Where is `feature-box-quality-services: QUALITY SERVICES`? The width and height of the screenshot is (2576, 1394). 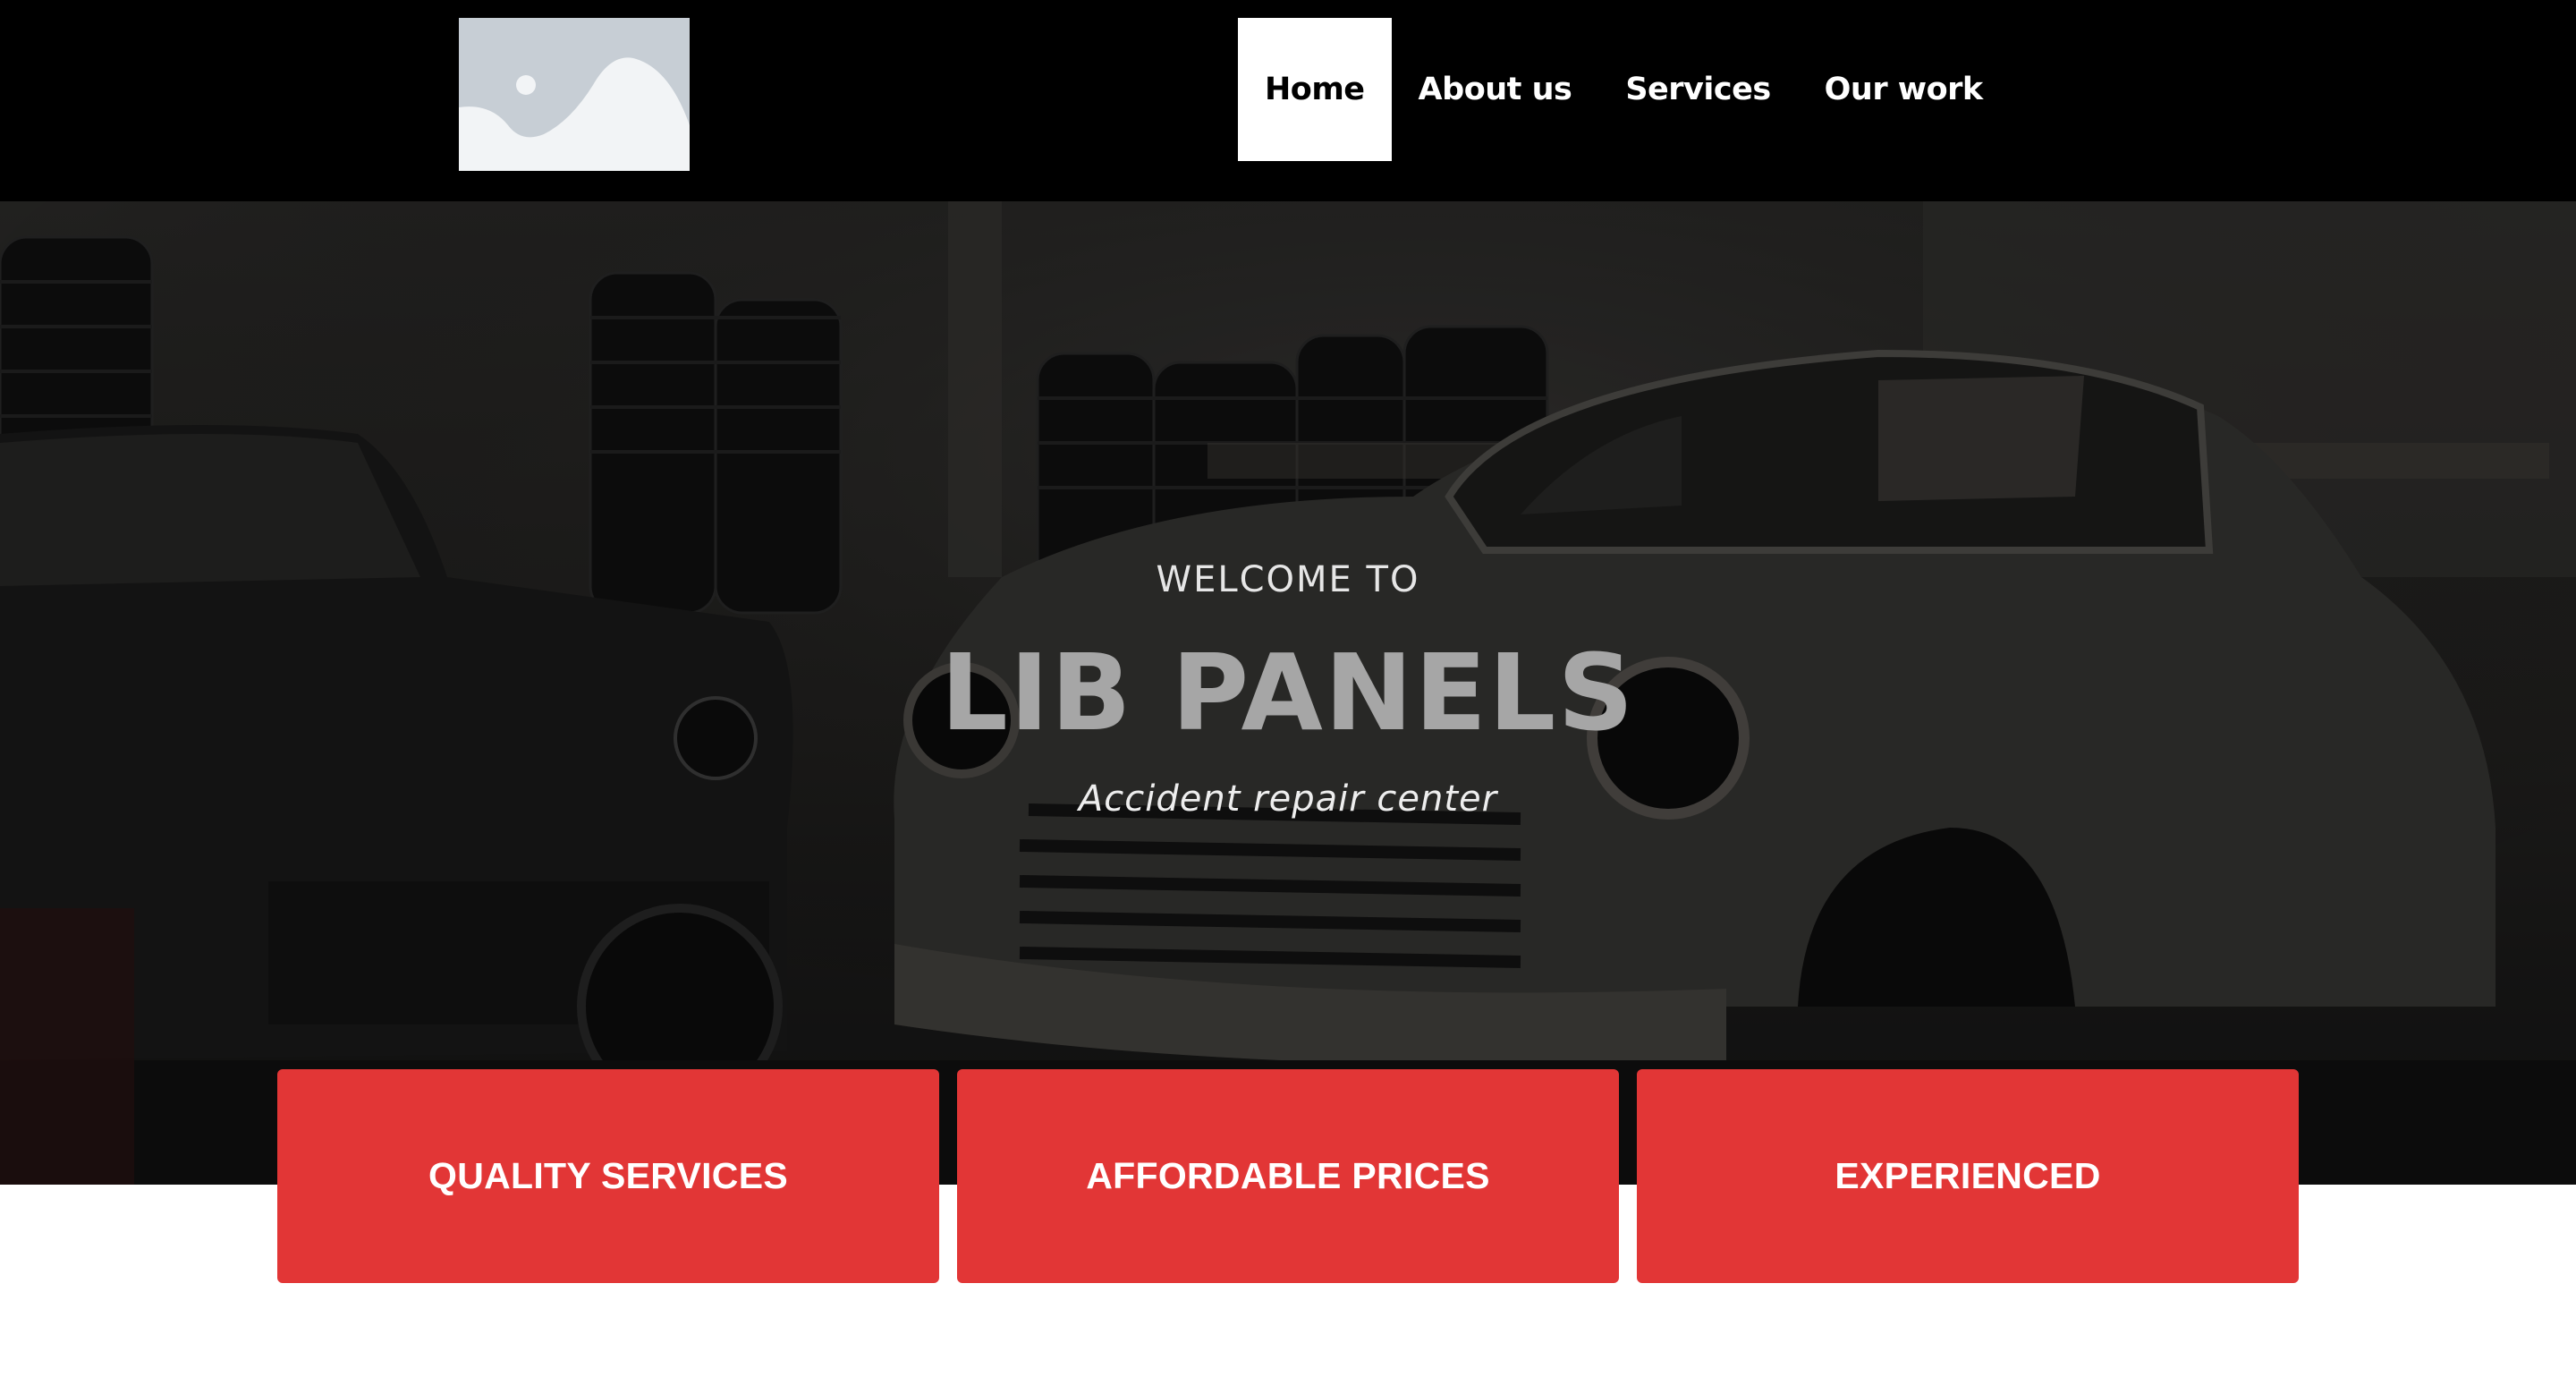
feature-box-quality-services: QUALITY SERVICES is located at coordinates (608, 1176).